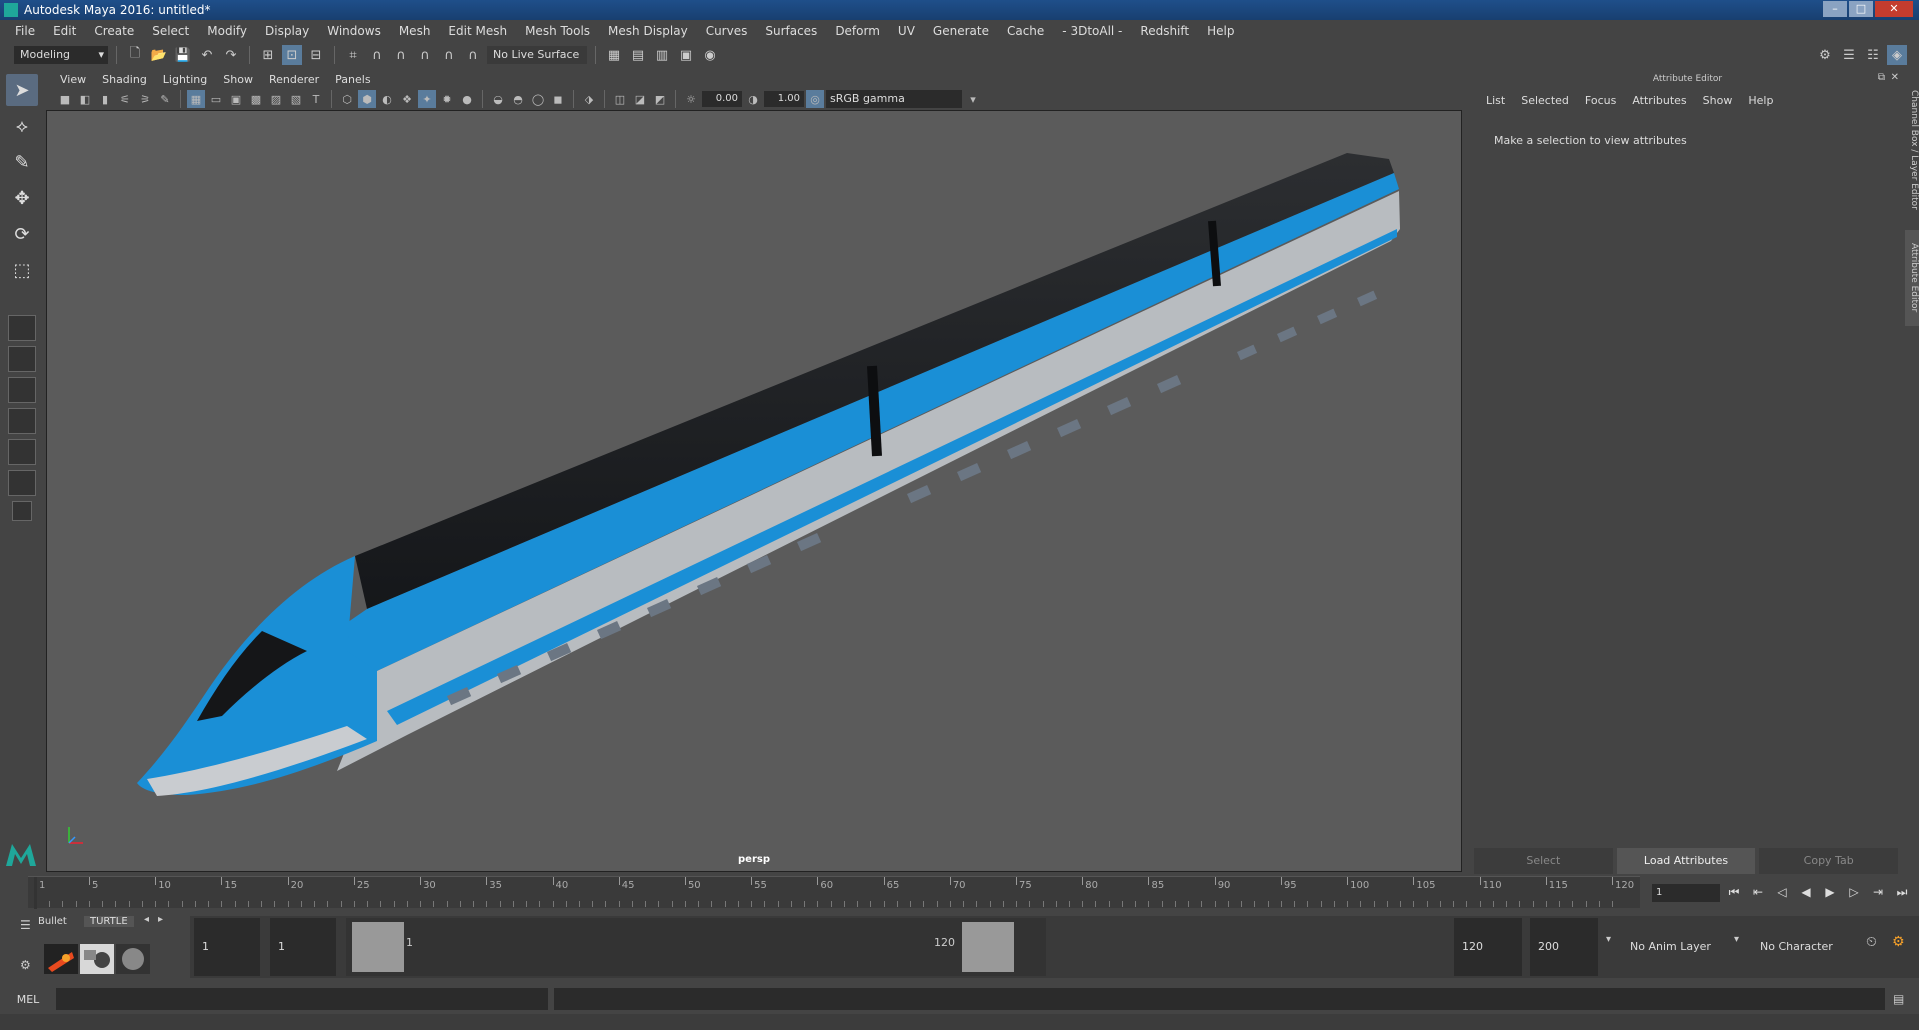 This screenshot has height=1030, width=1919. What do you see at coordinates (620, 99) in the screenshot?
I see `xray-icon: ◫` at bounding box center [620, 99].